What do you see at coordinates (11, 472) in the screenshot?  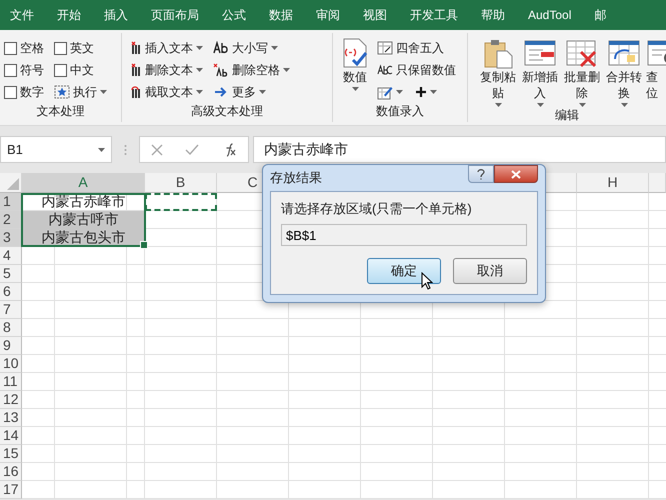 I see `row-header: 16` at bounding box center [11, 472].